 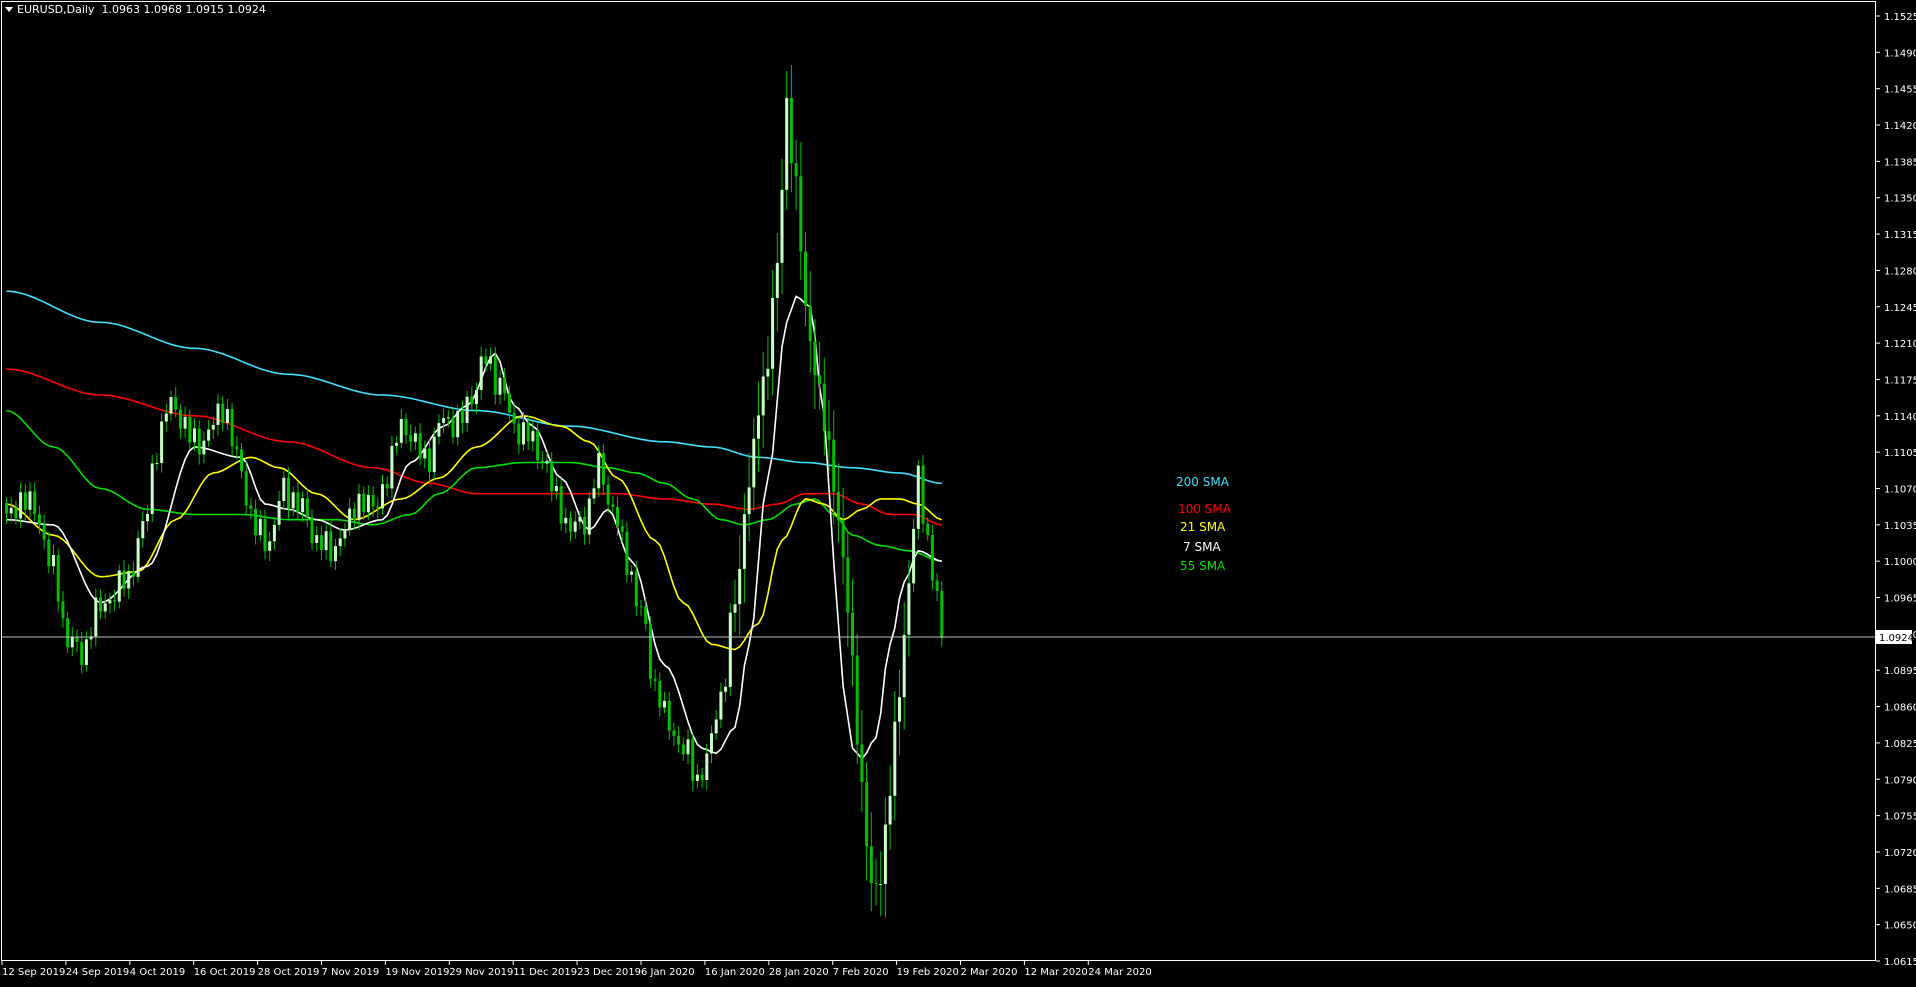 I want to click on time-tick-label: 12 Sep 2019, so click(x=33, y=972).